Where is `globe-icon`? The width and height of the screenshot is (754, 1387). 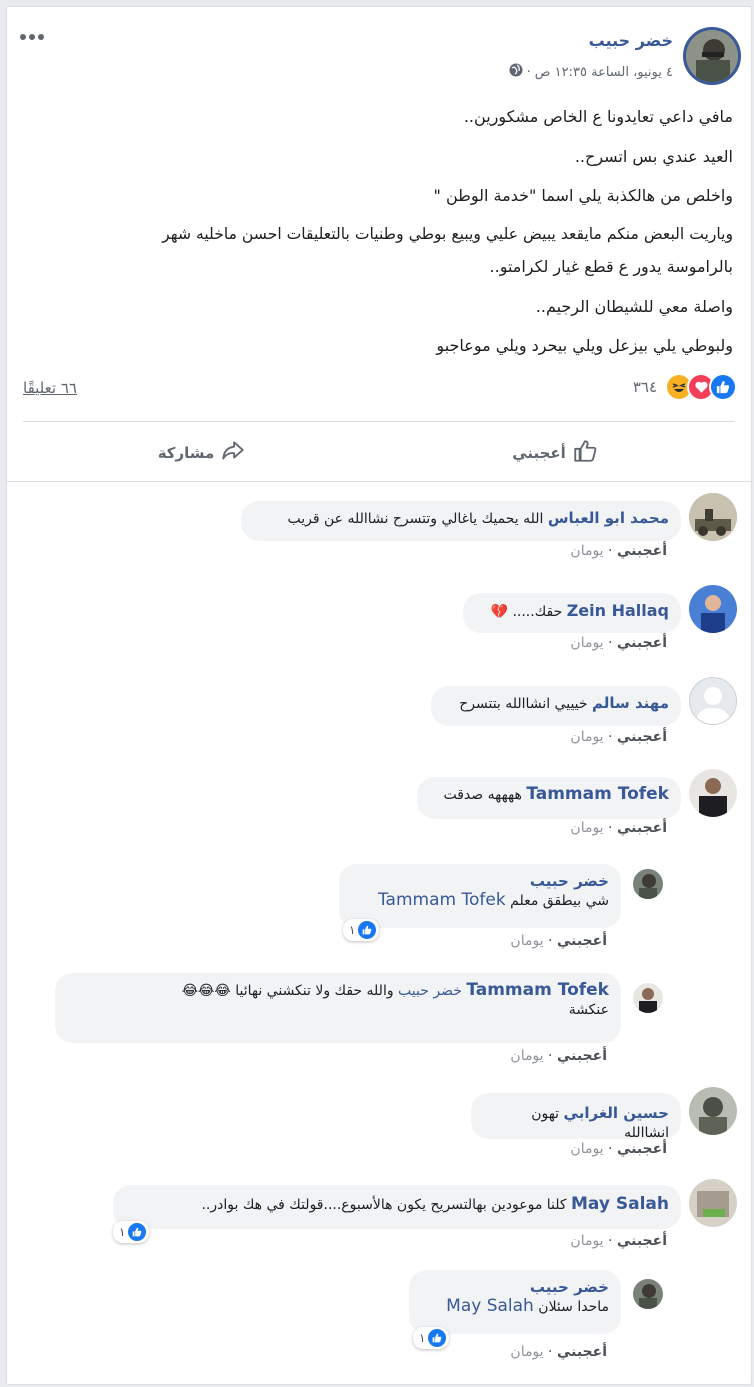
globe-icon is located at coordinates (516, 72).